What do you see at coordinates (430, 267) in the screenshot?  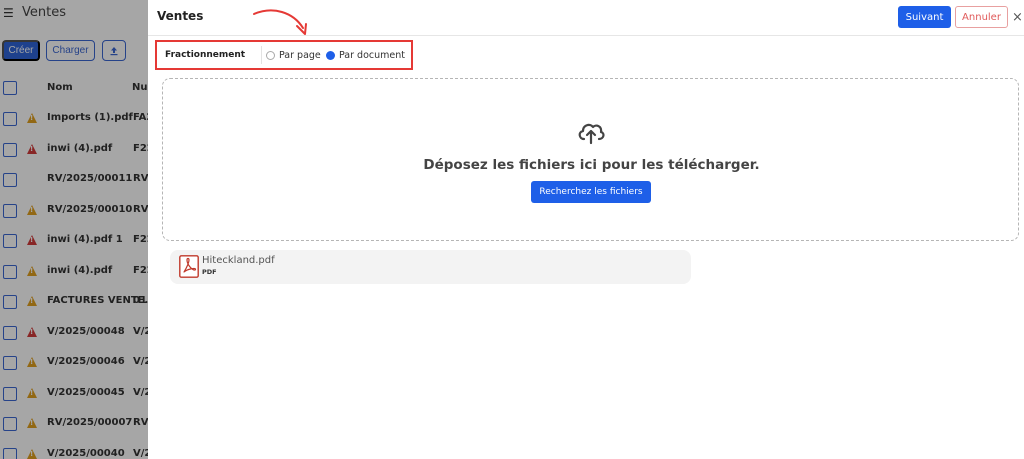 I see `uploaded-file-card: Hiteckland.pdf PDF` at bounding box center [430, 267].